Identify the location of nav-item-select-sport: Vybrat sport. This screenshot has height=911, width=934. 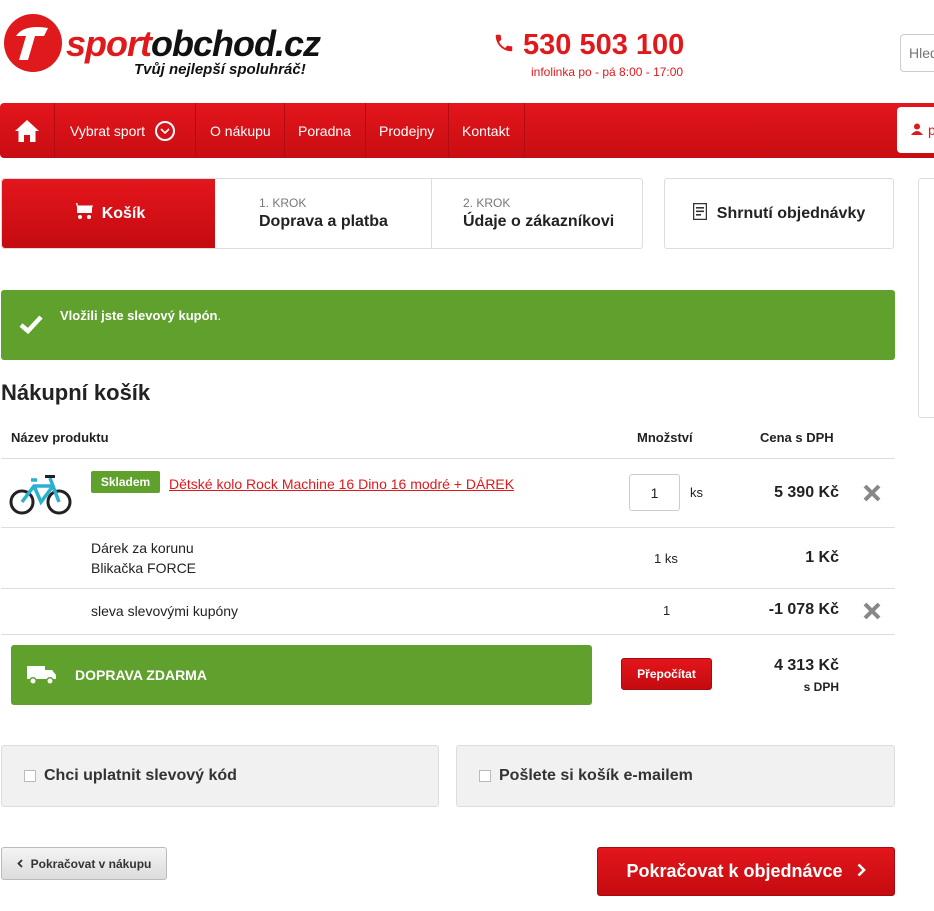
(122, 130).